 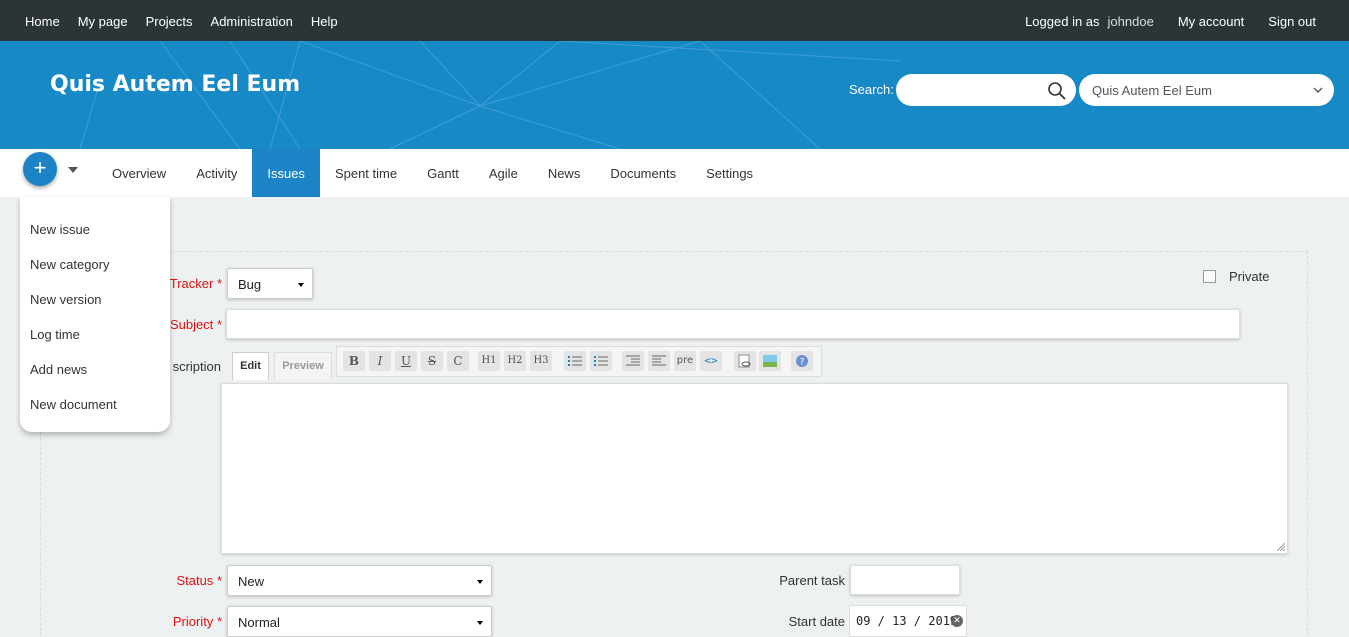 I want to click on menu-item-new-version: New version, so click(x=66, y=299).